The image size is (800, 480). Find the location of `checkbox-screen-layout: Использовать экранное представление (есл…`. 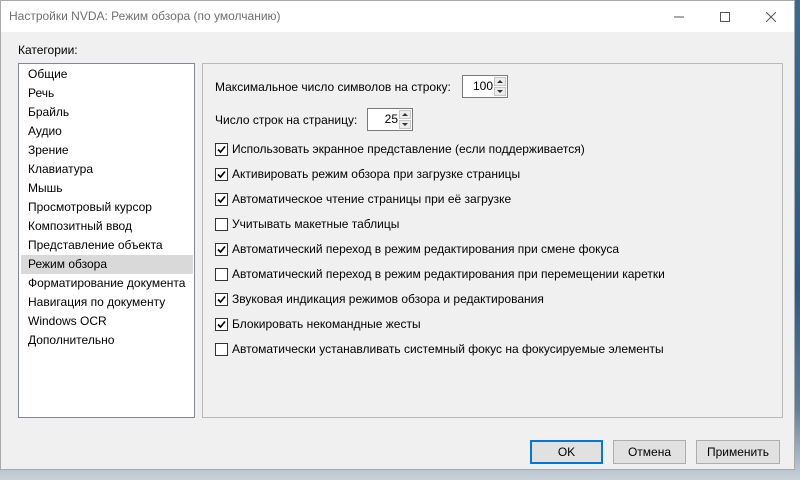

checkbox-screen-layout: Использовать экранное представление (есл… is located at coordinates (400, 149).